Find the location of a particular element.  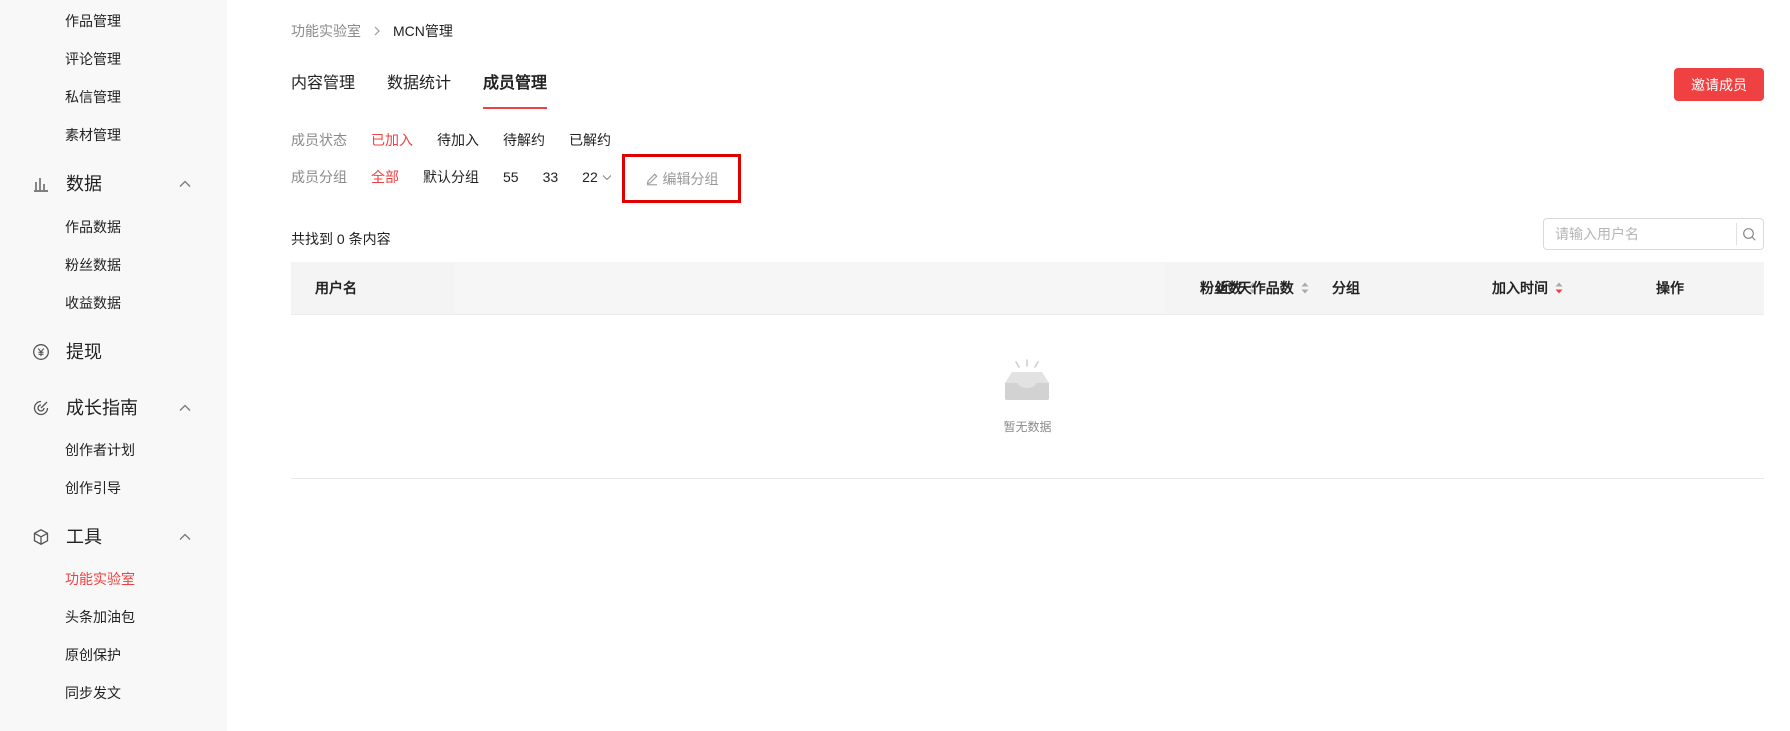

group-option-33: 33 is located at coordinates (551, 177).